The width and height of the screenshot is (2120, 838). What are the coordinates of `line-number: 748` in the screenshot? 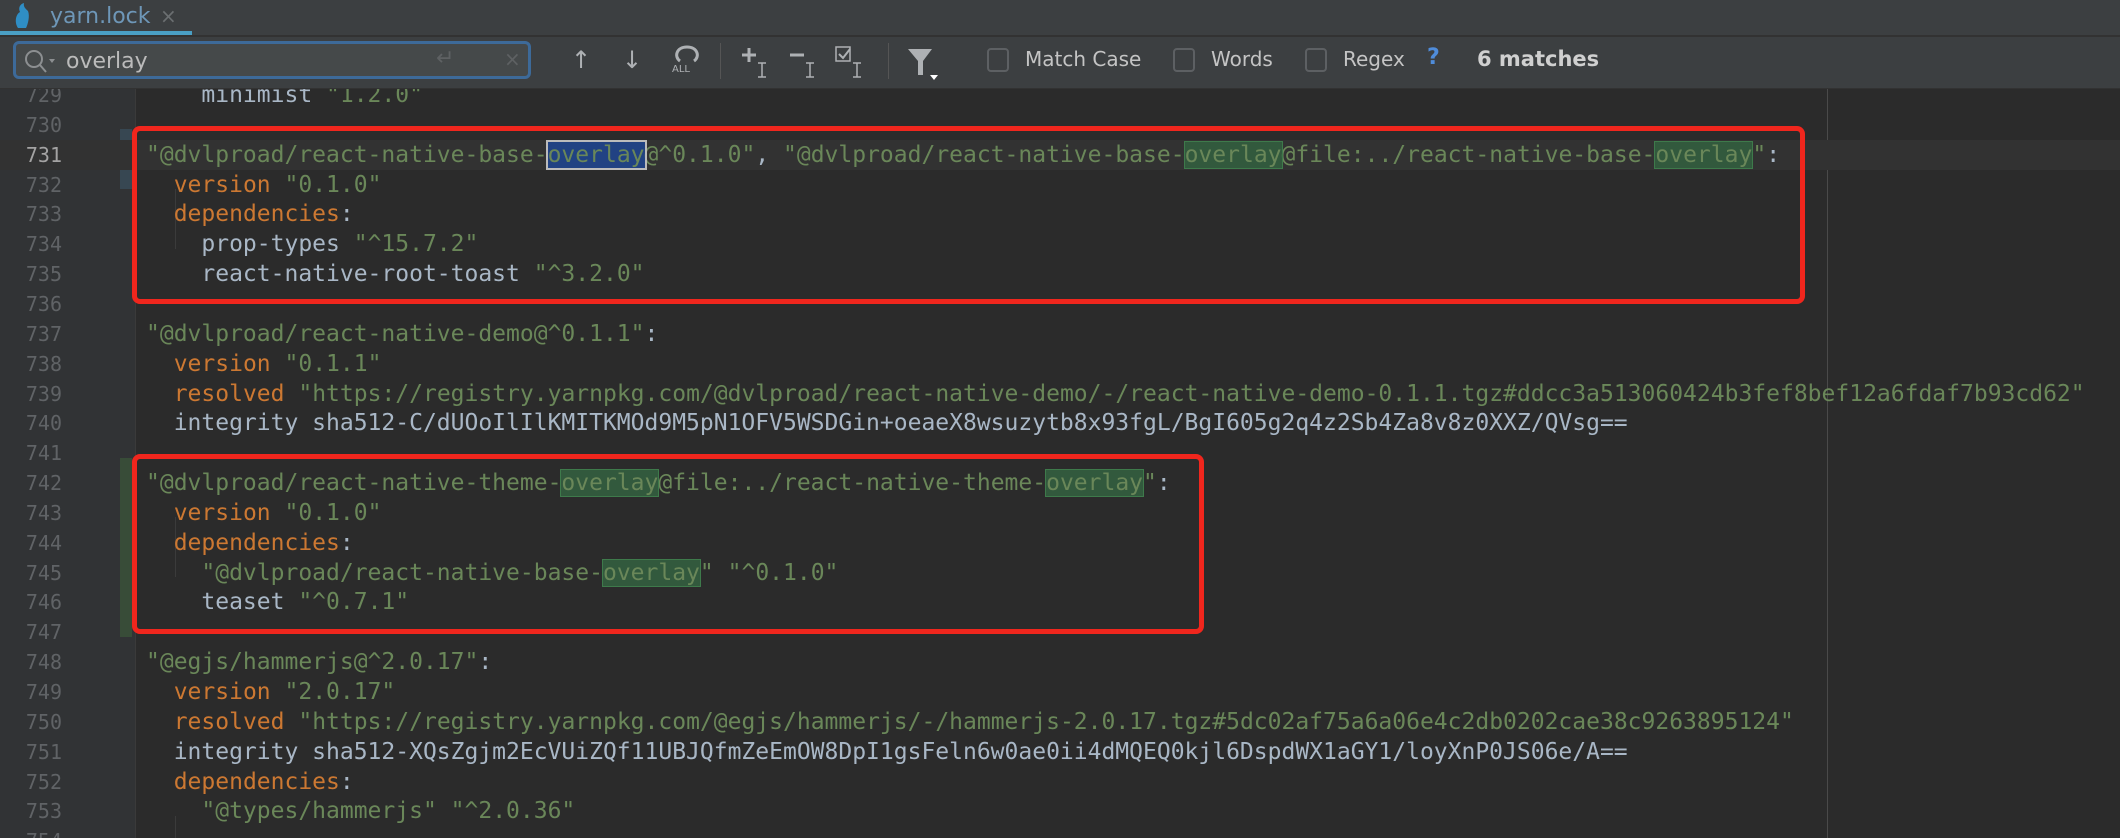 It's located at (43, 662).